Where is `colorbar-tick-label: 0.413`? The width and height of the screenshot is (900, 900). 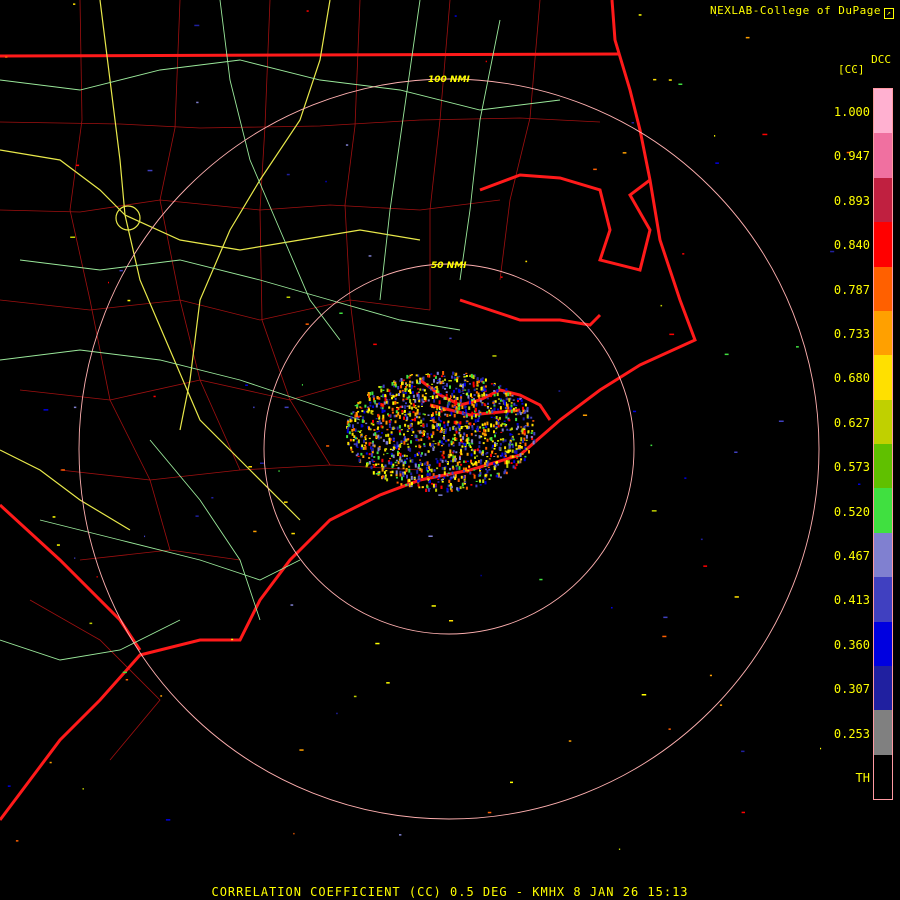 colorbar-tick-label: 0.413 is located at coordinates (851, 600).